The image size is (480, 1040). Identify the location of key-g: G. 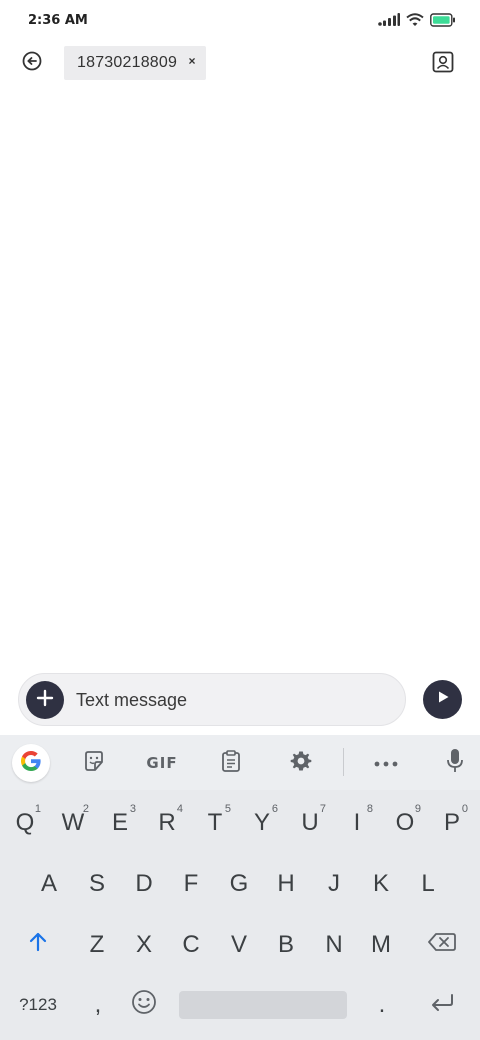
(239, 884).